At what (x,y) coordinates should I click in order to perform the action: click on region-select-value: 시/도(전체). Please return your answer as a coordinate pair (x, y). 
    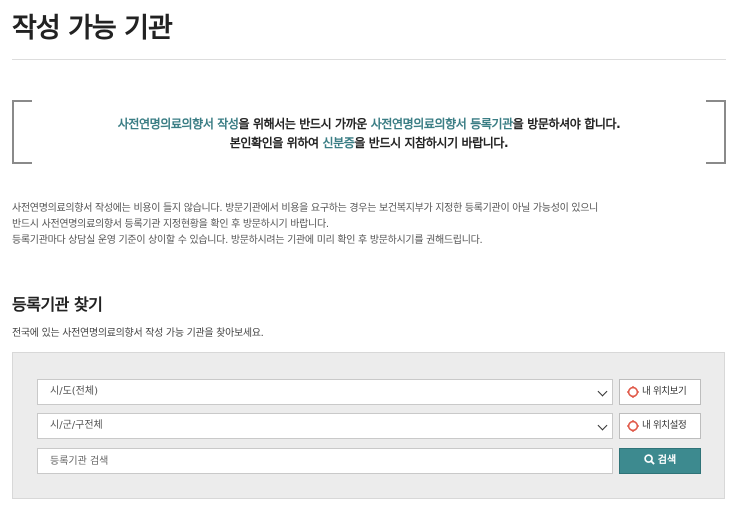
    Looking at the image, I should click on (74, 391).